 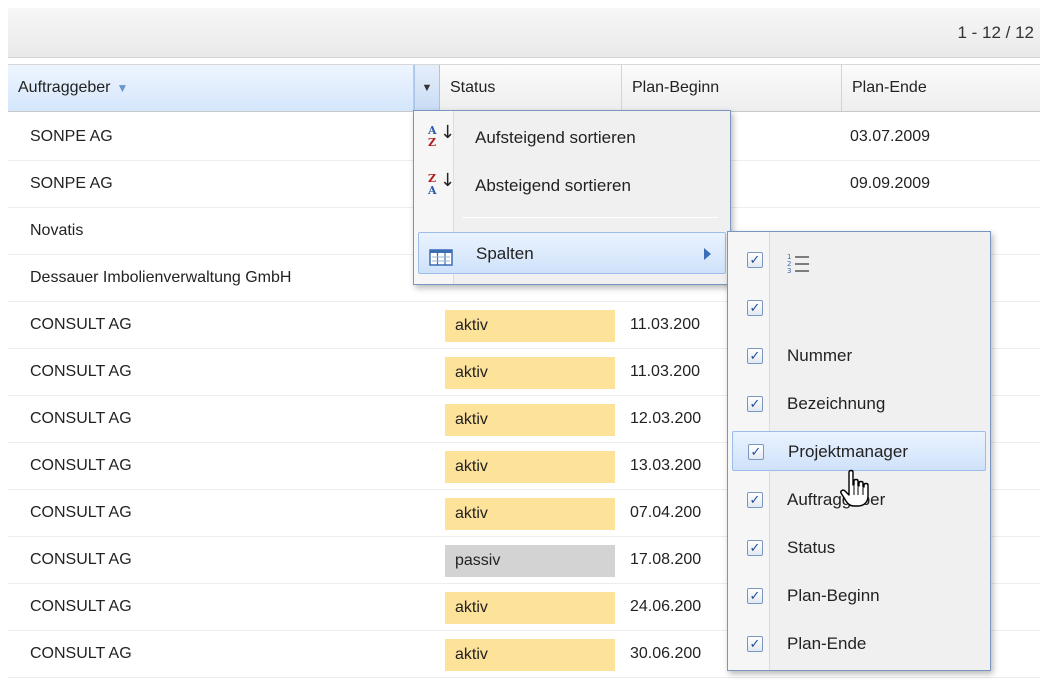 What do you see at coordinates (859, 356) in the screenshot?
I see `column-toggle-item: ✓ Nummer` at bounding box center [859, 356].